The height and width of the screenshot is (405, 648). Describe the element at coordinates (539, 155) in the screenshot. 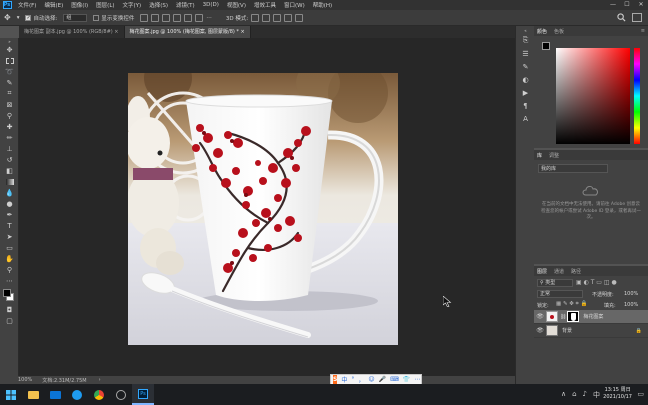

I see `tab-libraries: 库` at that location.